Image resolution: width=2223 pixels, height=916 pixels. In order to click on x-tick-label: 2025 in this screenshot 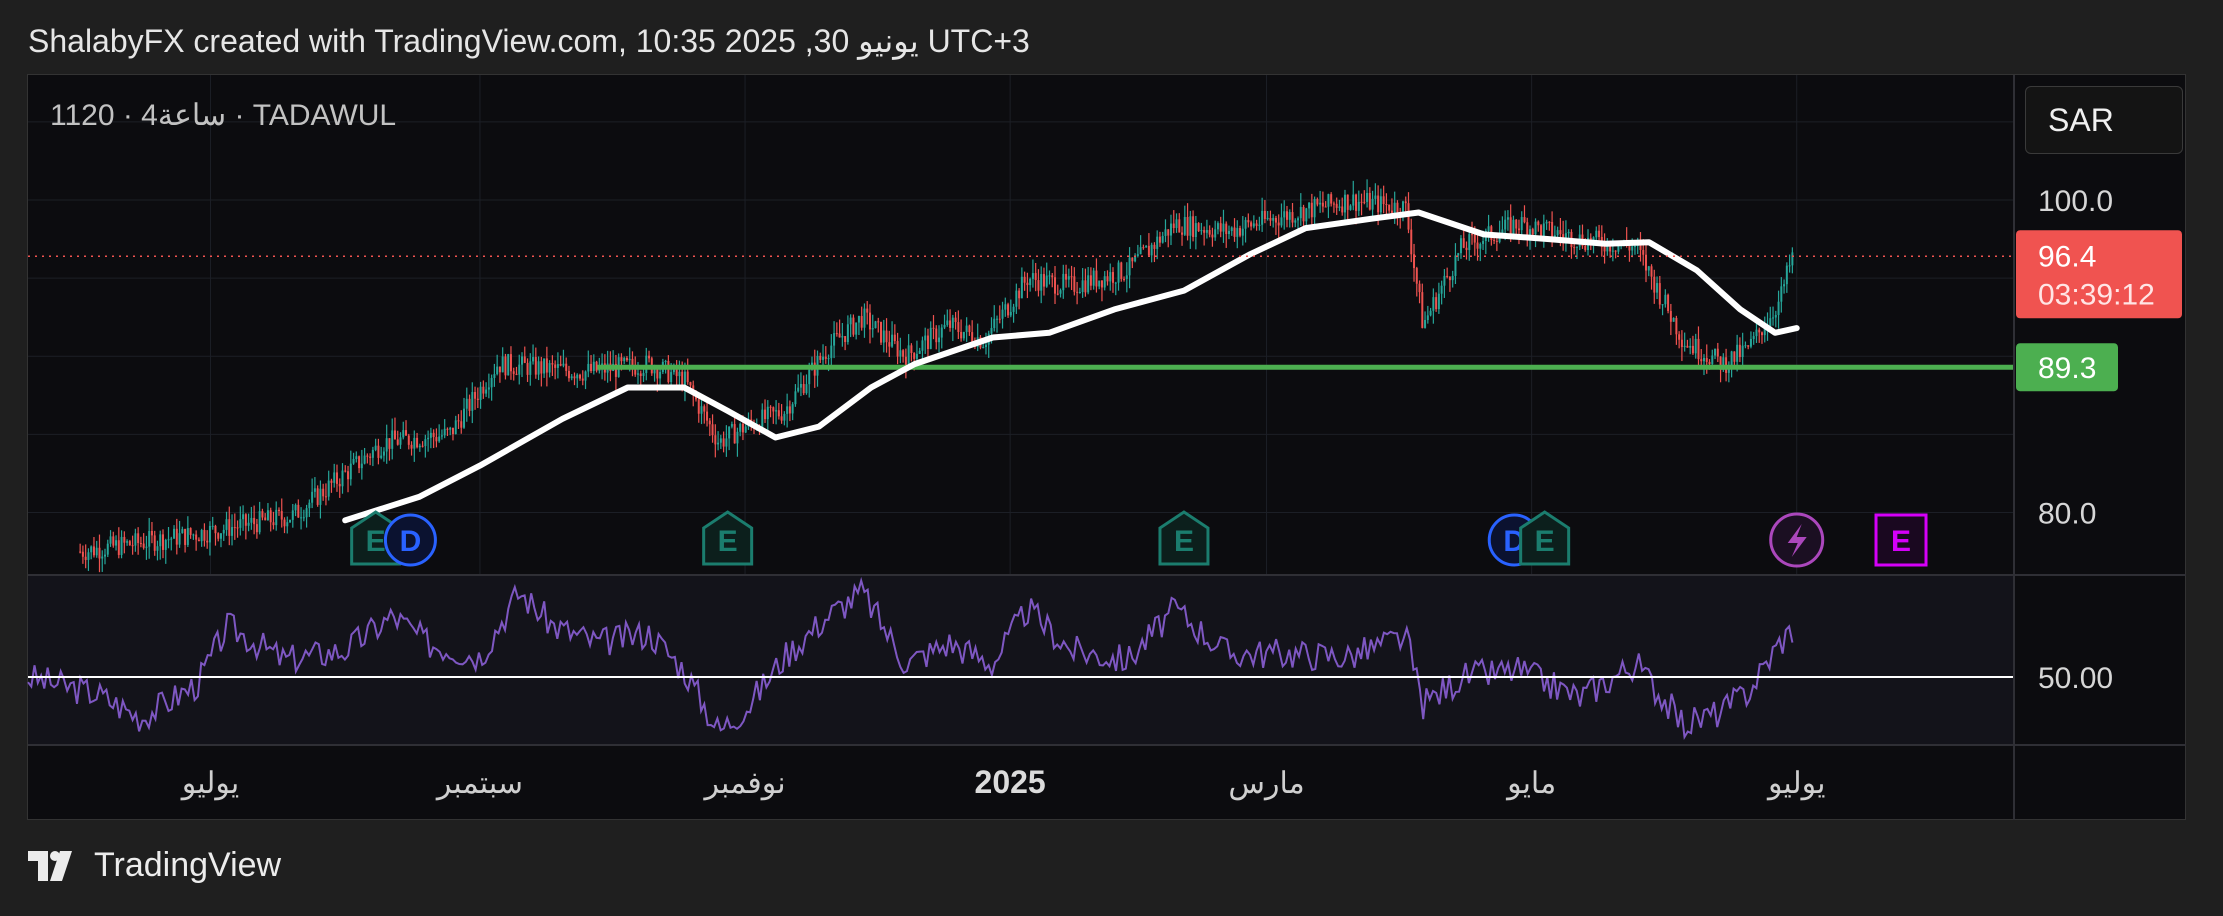, I will do `click(1010, 782)`.